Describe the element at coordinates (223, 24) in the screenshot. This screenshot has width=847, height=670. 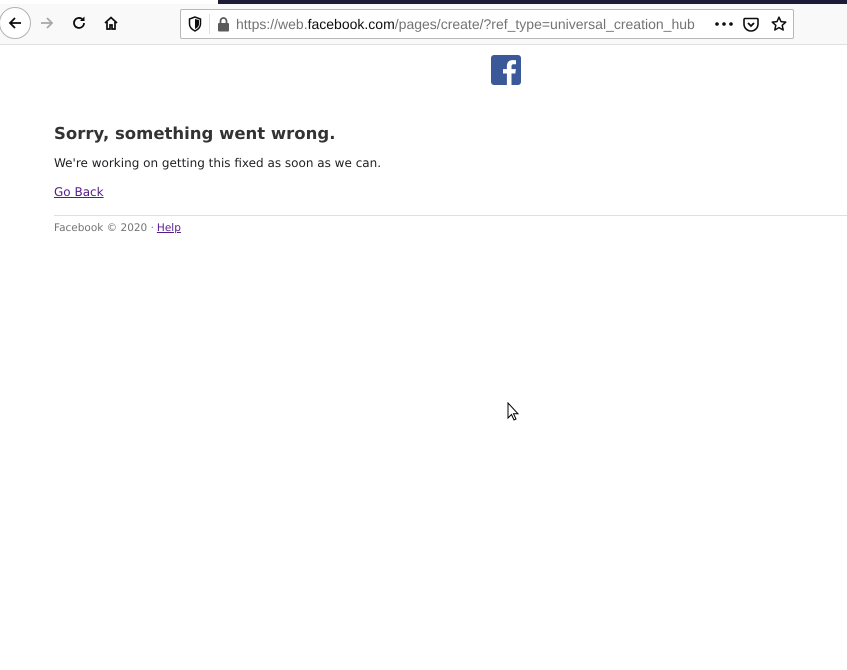
I see `lock-icon` at that location.